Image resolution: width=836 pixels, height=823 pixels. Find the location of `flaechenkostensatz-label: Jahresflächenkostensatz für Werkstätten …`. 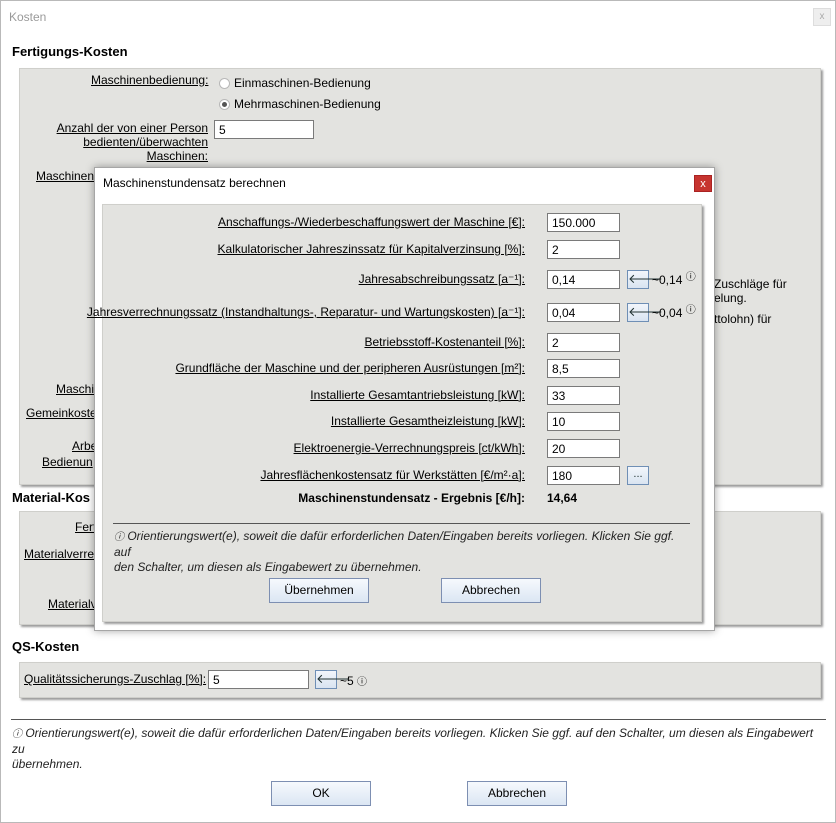

flaechenkostensatz-label: Jahresflächenkostensatz für Werkstätten … is located at coordinates (392, 475).